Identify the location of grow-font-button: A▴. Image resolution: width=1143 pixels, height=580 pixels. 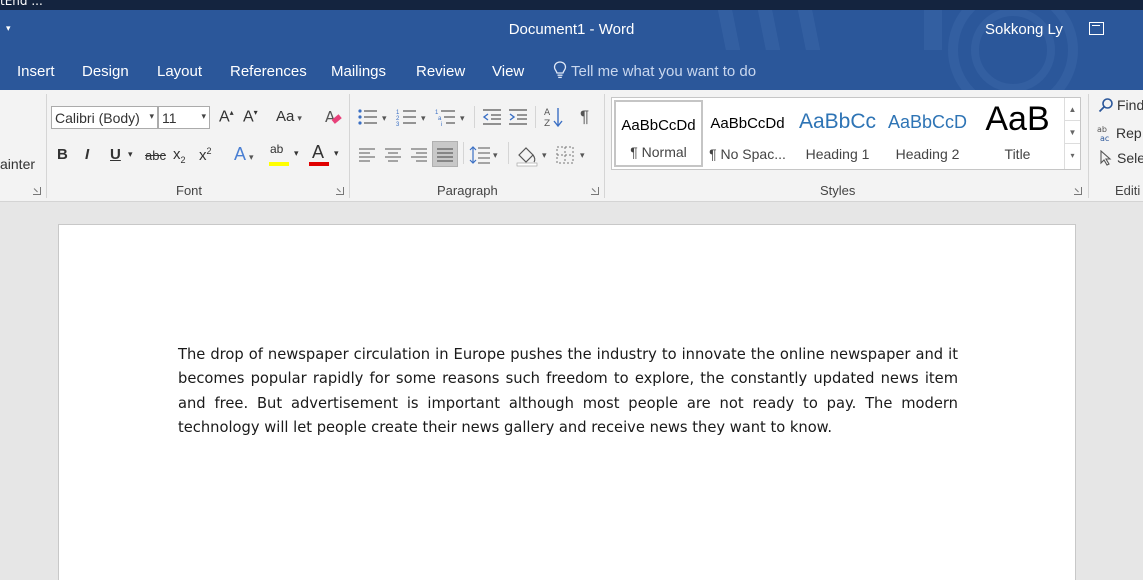
(226, 117).